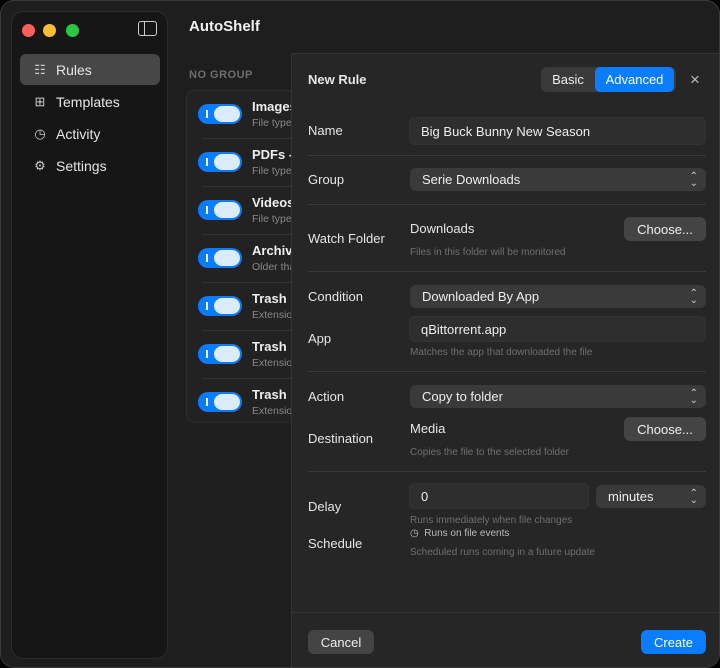  I want to click on minimize-window-button, so click(49, 30).